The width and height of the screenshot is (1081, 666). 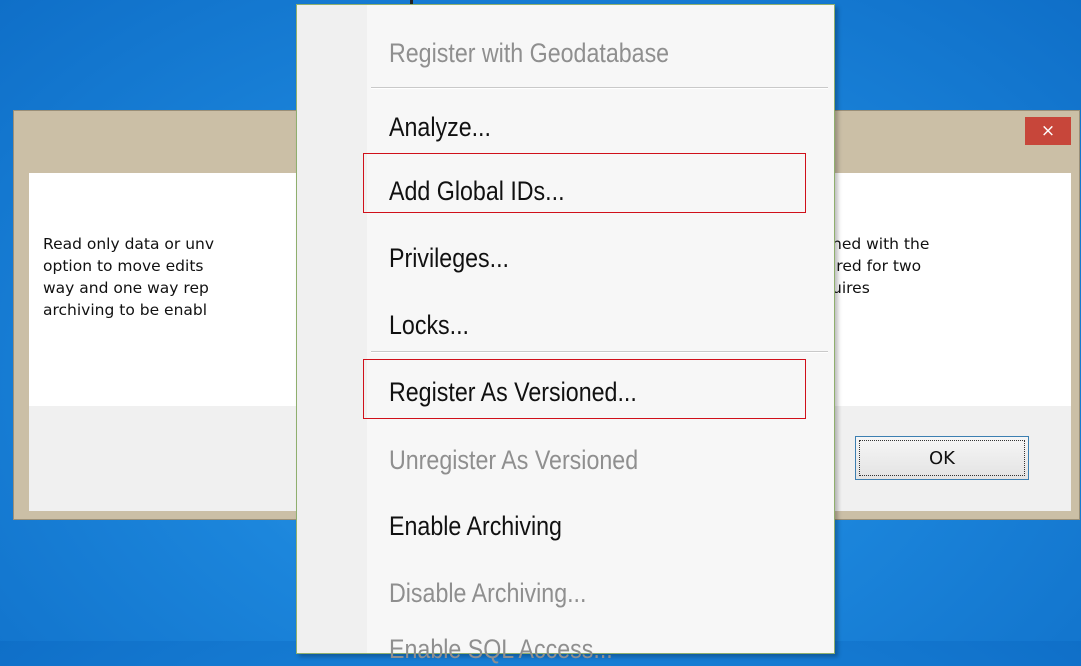 I want to click on message-line: ired for two, so click(x=877, y=266).